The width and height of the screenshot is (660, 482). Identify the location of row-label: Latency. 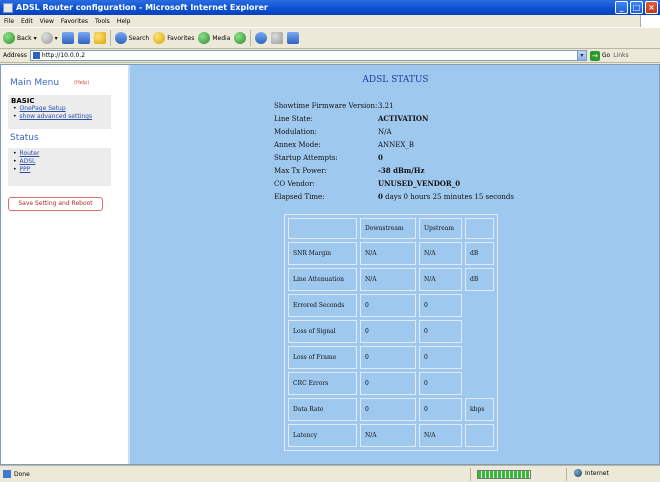
(322, 435).